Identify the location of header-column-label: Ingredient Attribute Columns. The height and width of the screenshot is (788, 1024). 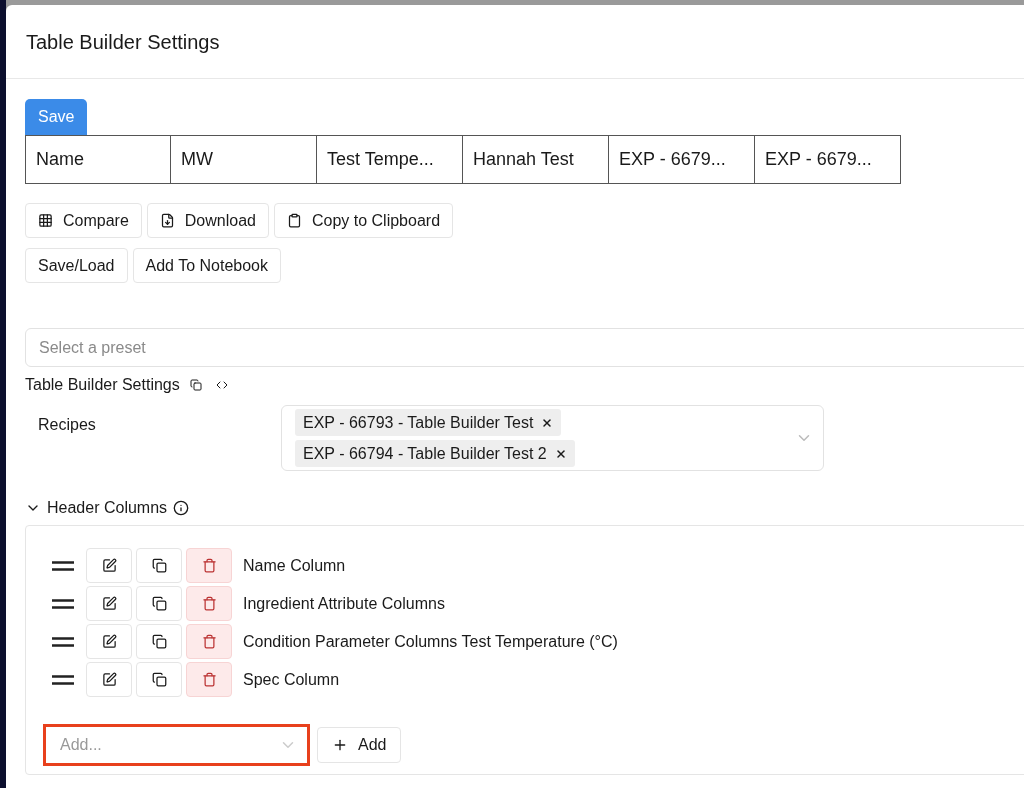
(344, 603).